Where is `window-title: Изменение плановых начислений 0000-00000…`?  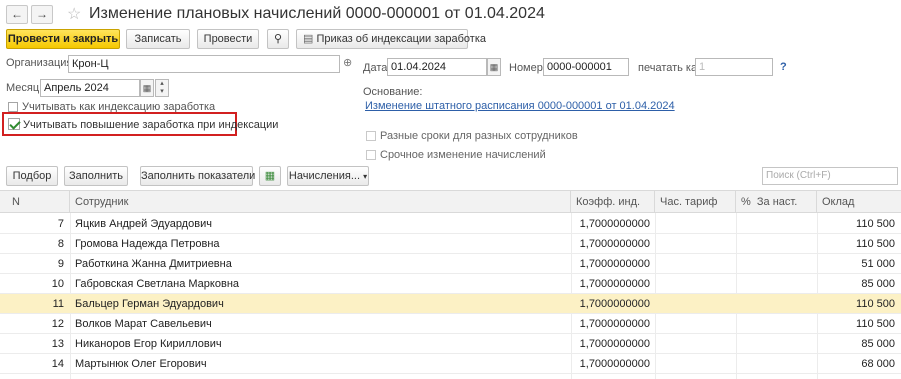 window-title: Изменение плановых начислений 0000-00000… is located at coordinates (317, 13).